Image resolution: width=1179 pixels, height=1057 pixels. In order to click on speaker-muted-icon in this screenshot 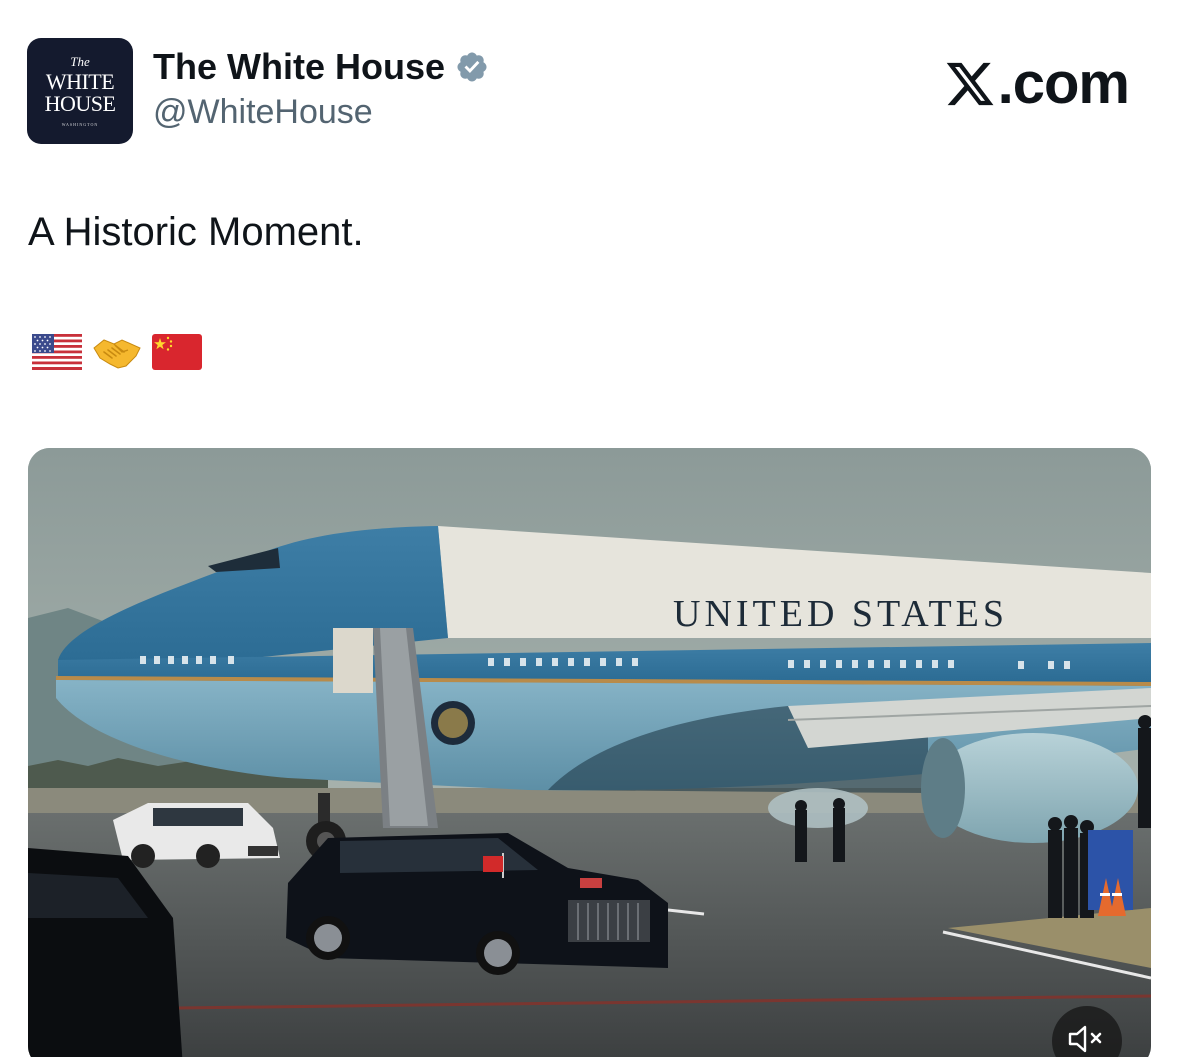, I will do `click(1085, 1039)`.